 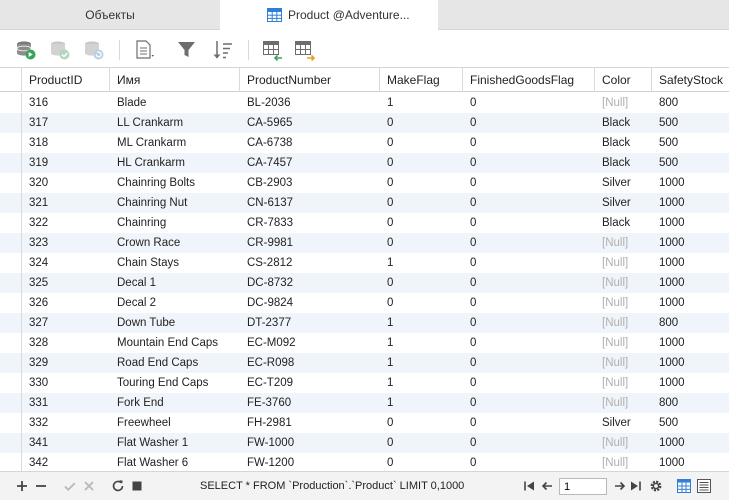 I want to click on table-row: 321 Chainring Nut CN-6137 0 0 Silver 1000, so click(x=364, y=203).